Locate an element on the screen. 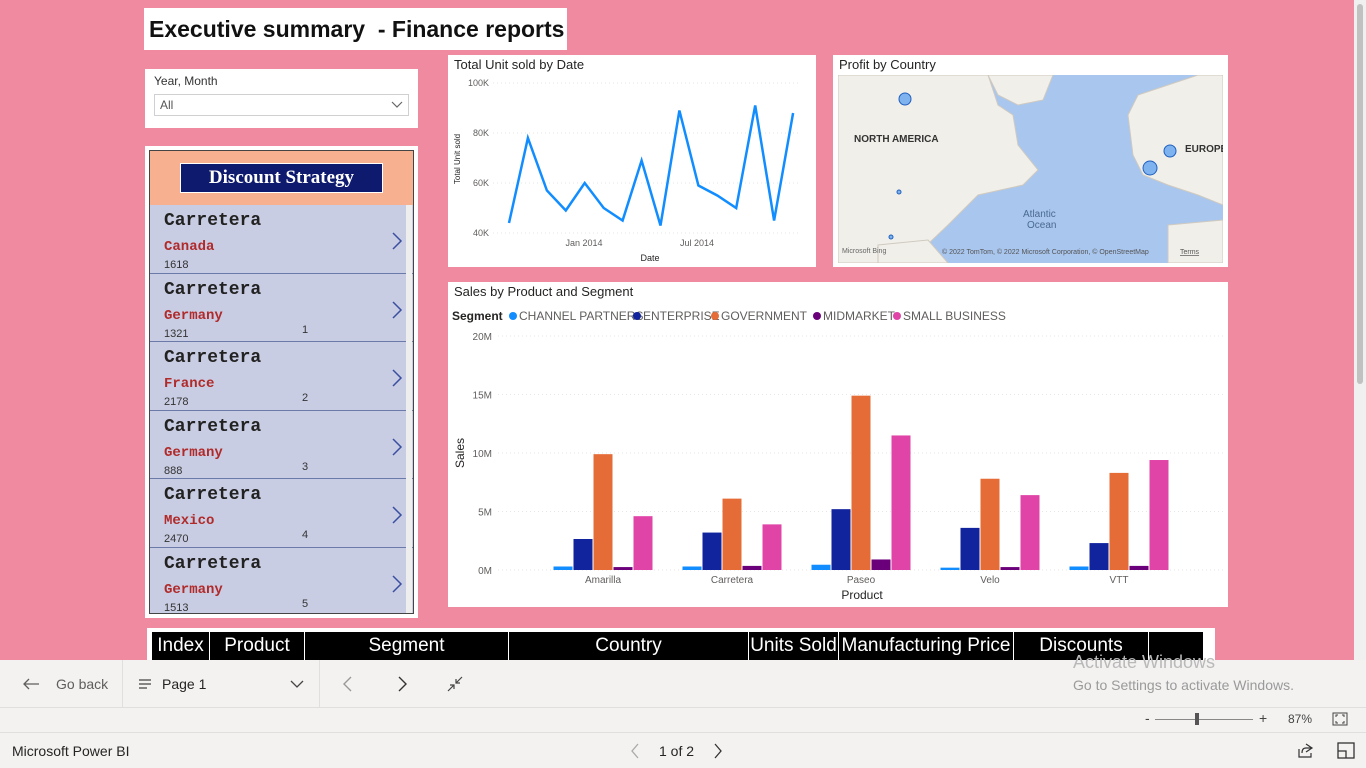  zoom-in-button: + is located at coordinates (1263, 718).